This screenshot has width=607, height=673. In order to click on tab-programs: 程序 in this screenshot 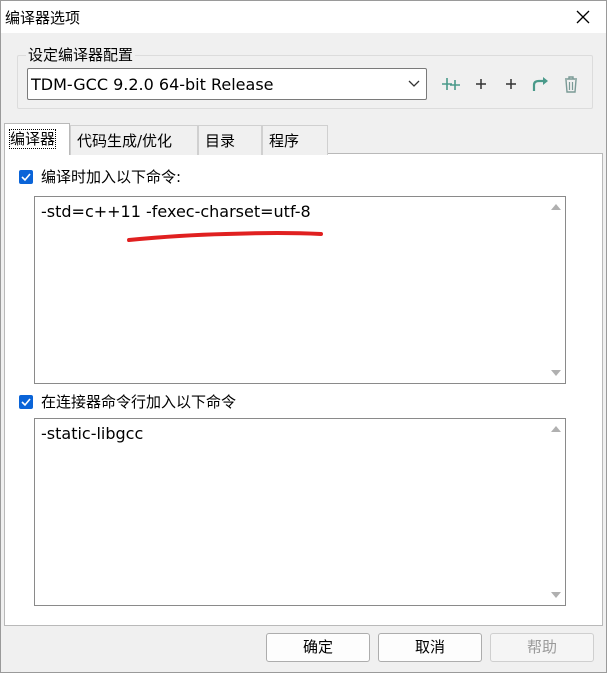, I will do `click(295, 140)`.